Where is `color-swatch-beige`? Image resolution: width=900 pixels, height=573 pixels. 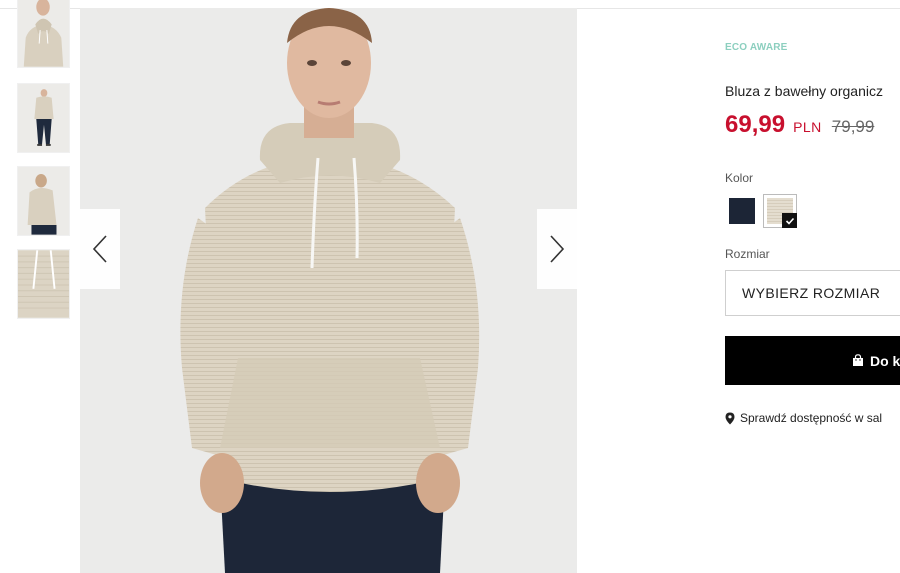 color-swatch-beige is located at coordinates (780, 211).